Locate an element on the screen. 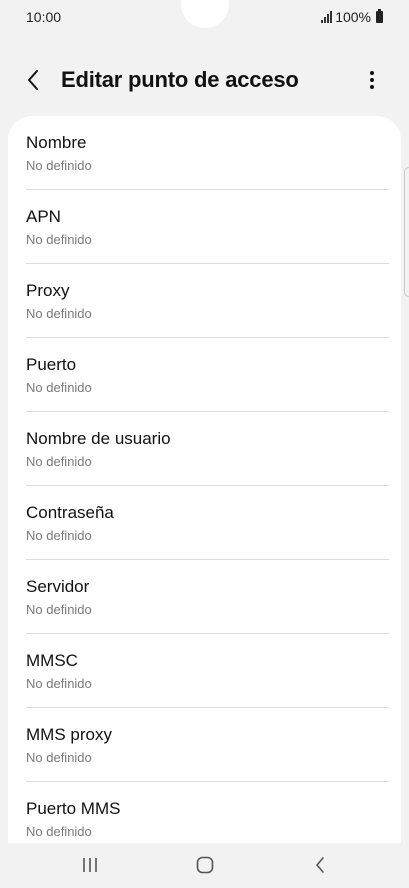 Image resolution: width=409 pixels, height=888 pixels. setting-item-nombre-de-usuario: Nombre de usuario No definido is located at coordinates (204, 449).